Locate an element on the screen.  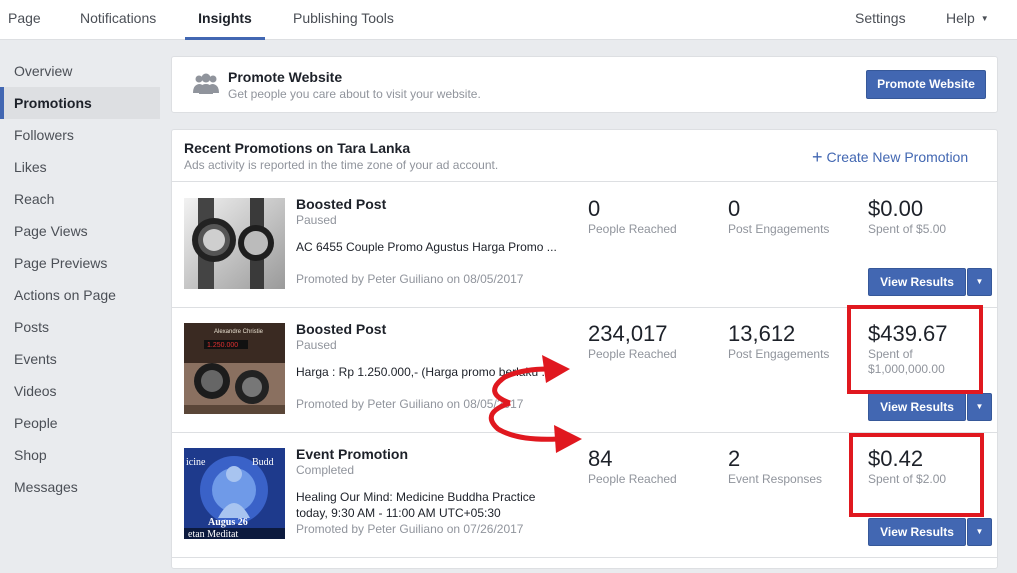
engagement-value: 13,612 is located at coordinates (762, 333).